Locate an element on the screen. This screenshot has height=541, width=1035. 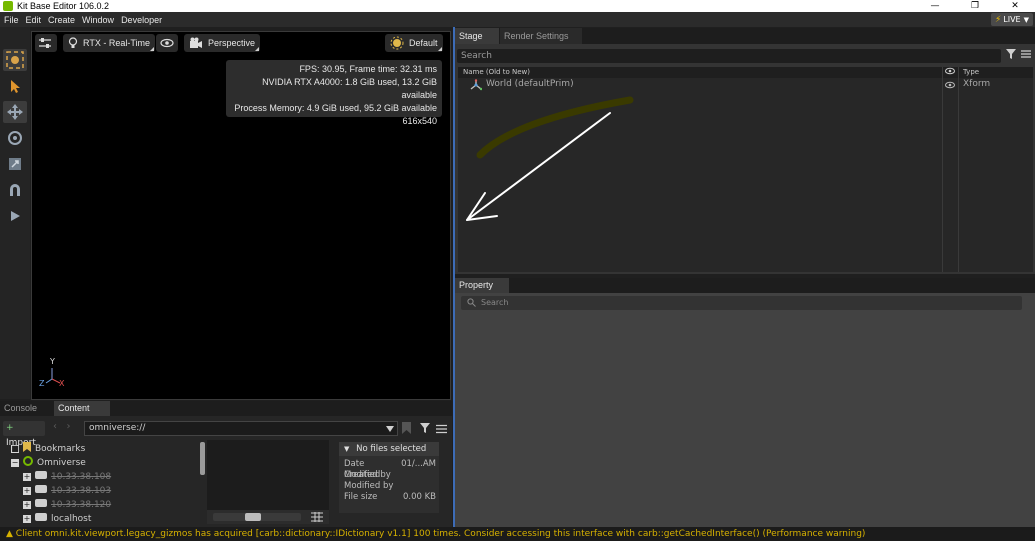
tree-item-label: 10.33.38.120 is located at coordinates (81, 504).